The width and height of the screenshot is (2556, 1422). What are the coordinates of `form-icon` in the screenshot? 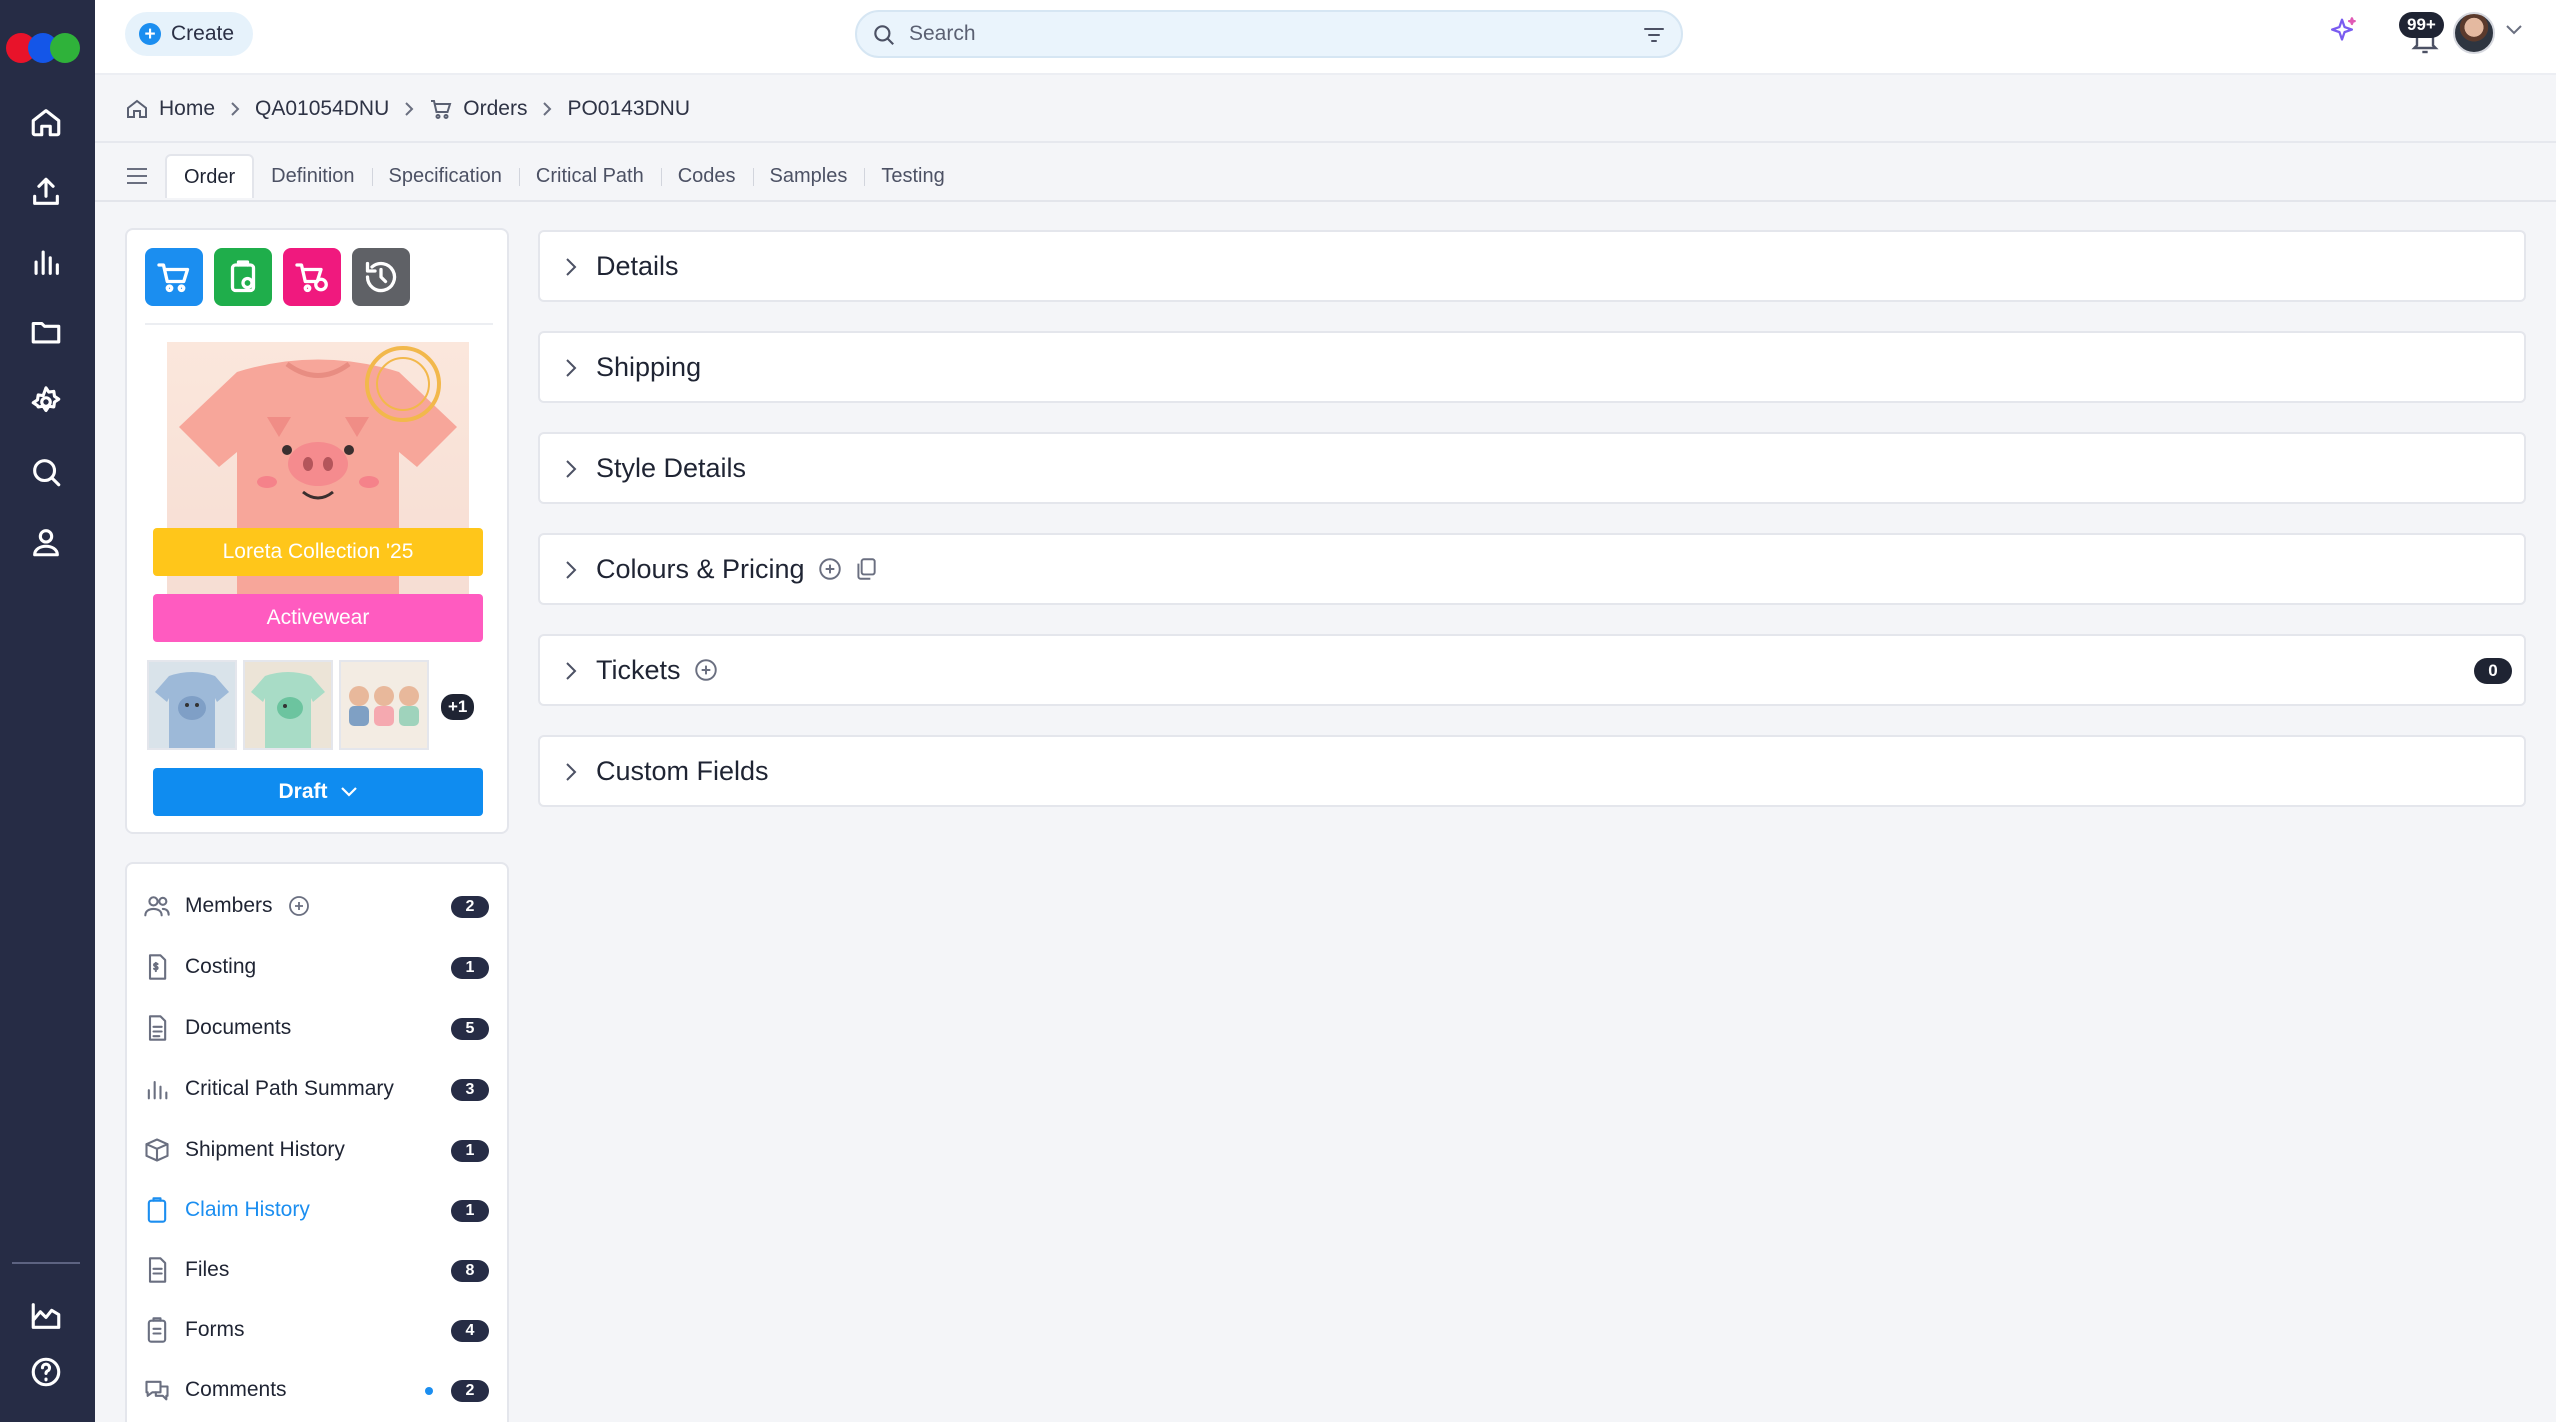 It's located at (157, 1330).